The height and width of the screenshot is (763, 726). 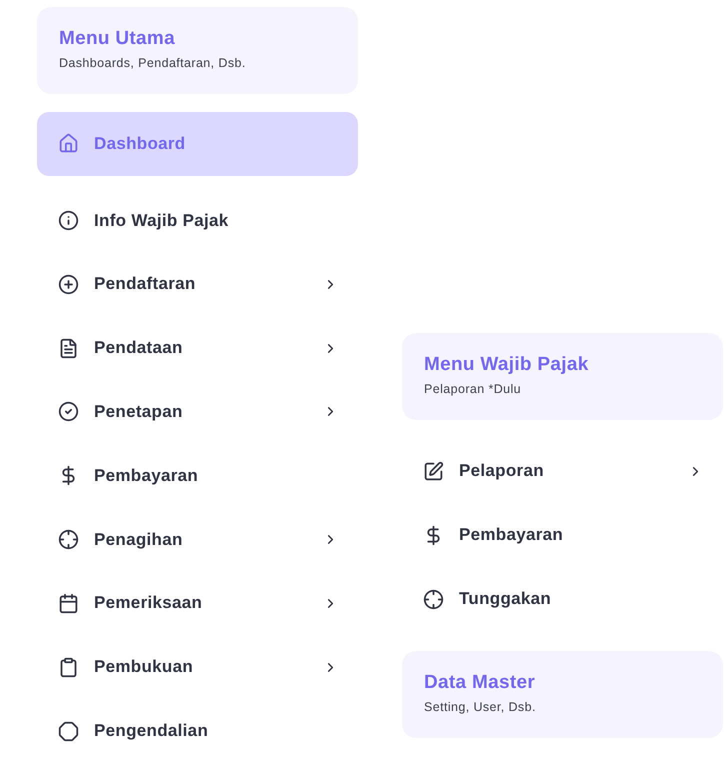 What do you see at coordinates (139, 412) in the screenshot?
I see `menu-item-label: Penetapan` at bounding box center [139, 412].